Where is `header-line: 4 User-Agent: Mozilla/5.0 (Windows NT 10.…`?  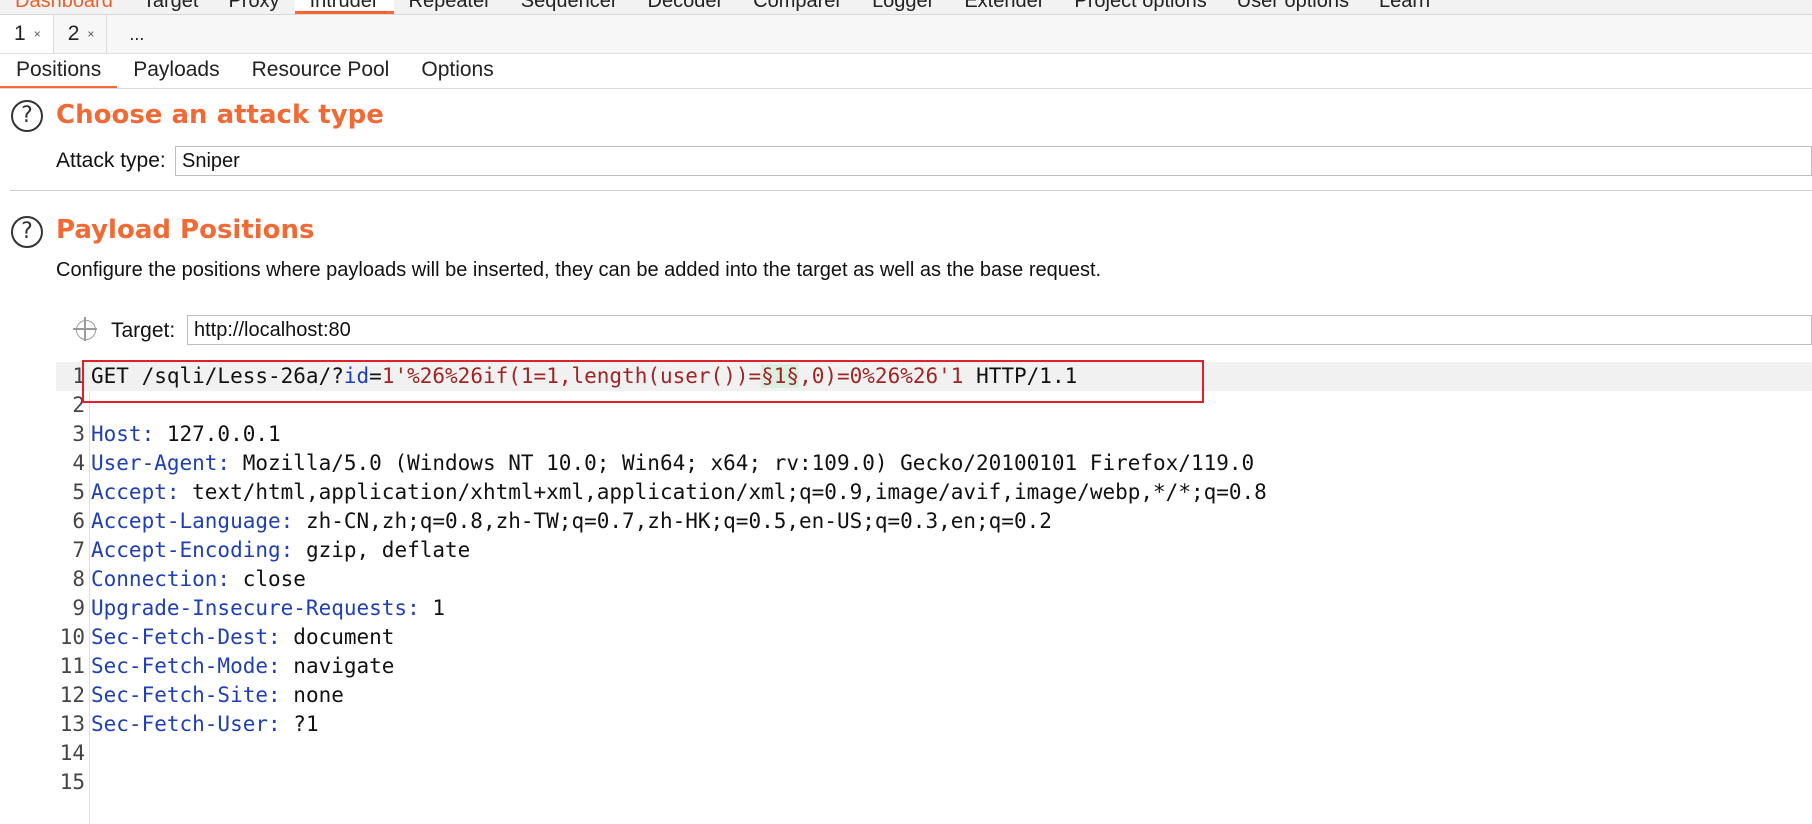
header-line: 4 User-Agent: Mozilla/5.0 (Windows NT 10.… is located at coordinates (655, 463).